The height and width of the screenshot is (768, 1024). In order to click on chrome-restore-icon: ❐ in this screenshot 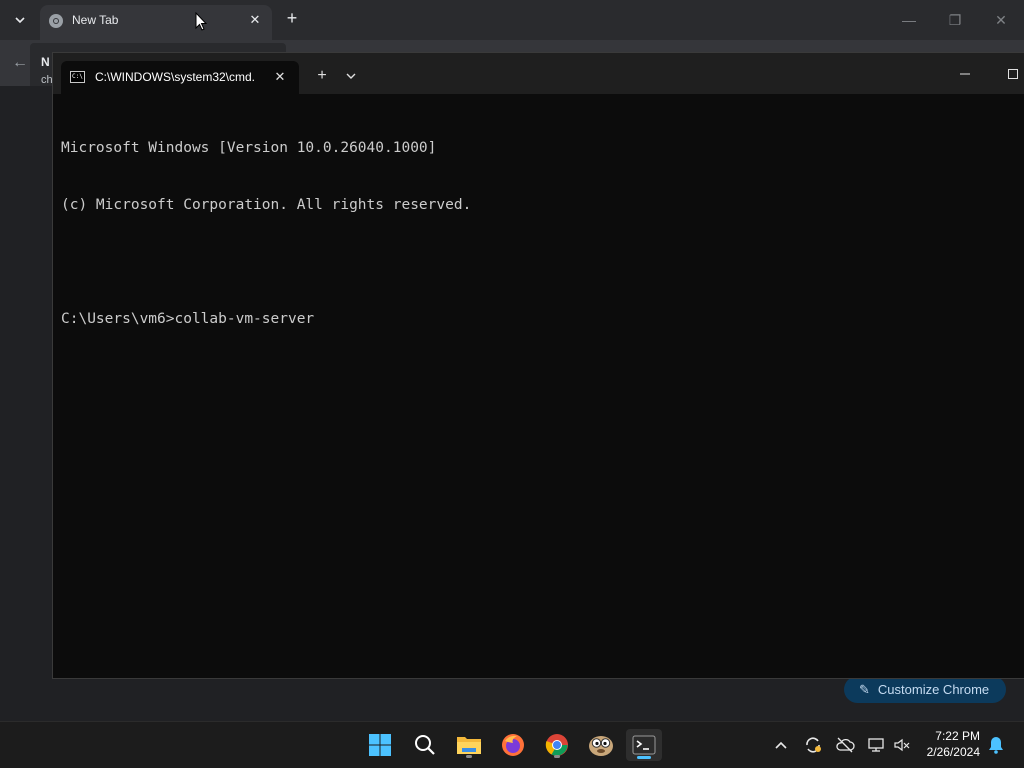, I will do `click(955, 20)`.